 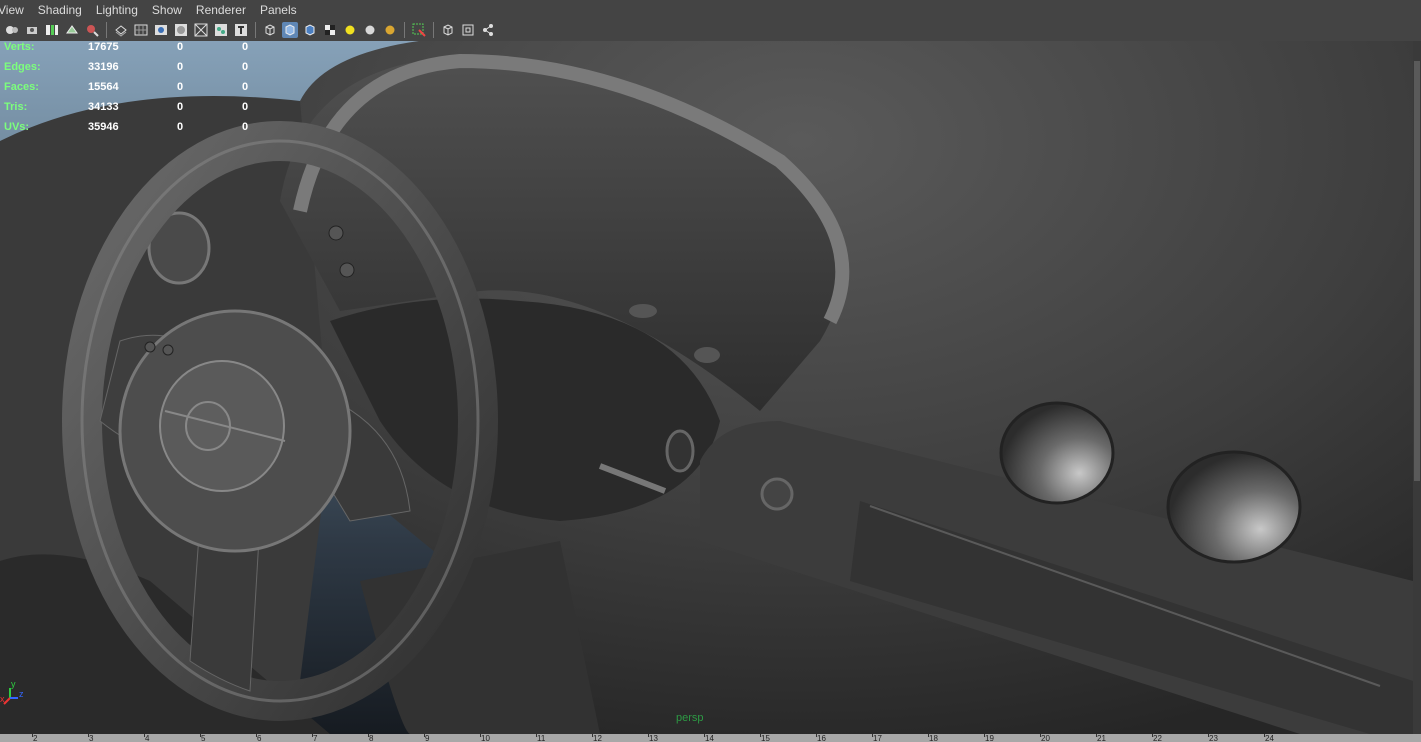 I want to click on isolate-icon, so click(x=241, y=30).